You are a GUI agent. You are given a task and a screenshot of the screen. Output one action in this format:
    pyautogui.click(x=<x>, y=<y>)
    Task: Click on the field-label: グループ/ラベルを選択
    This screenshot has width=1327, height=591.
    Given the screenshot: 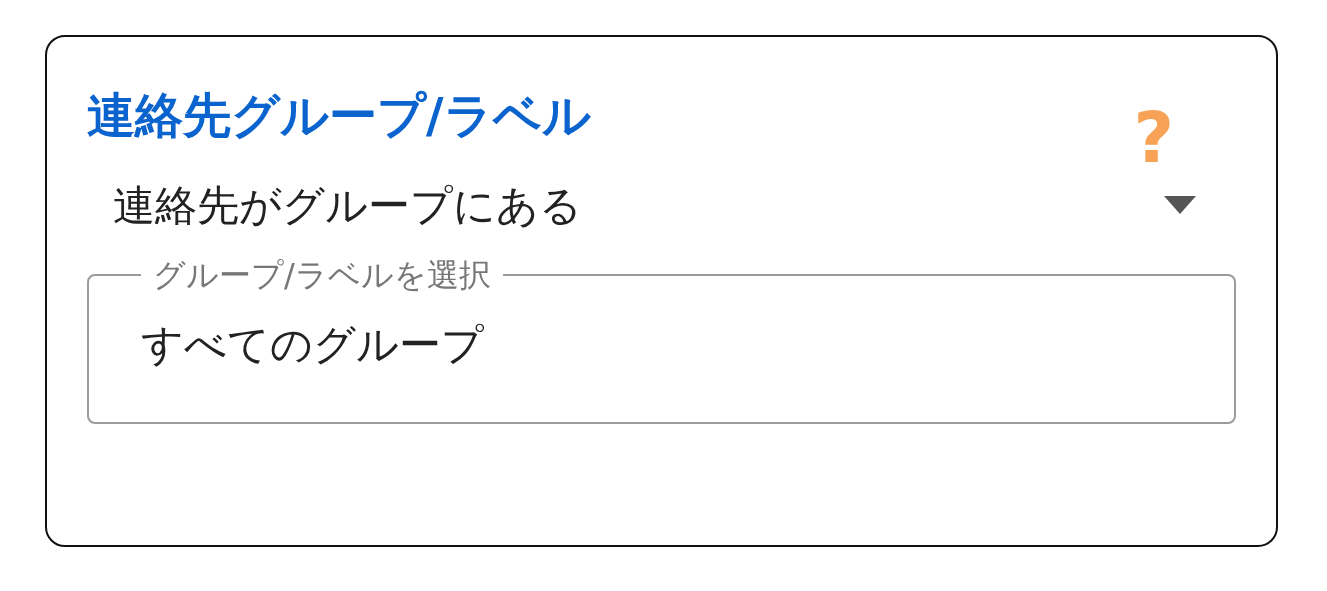 What is the action you would take?
    pyautogui.click(x=322, y=275)
    